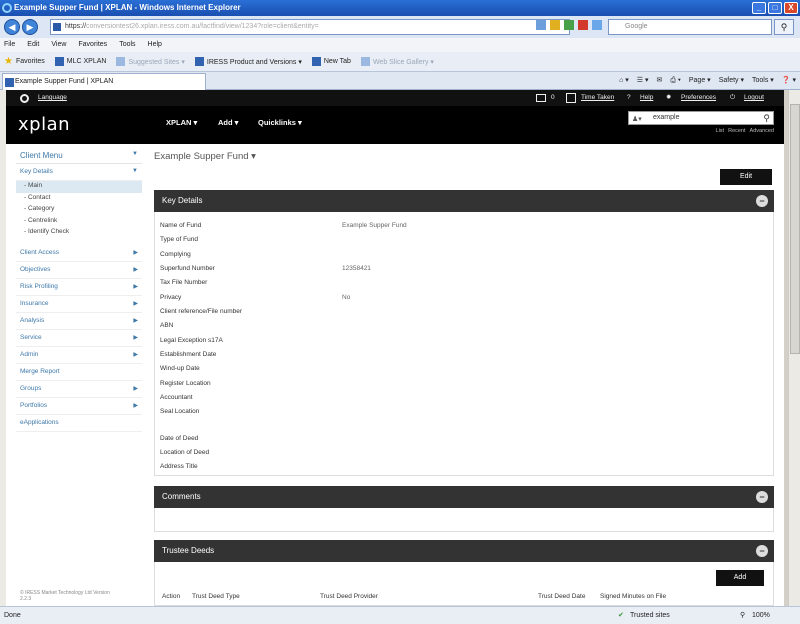 This screenshot has height=624, width=800. What do you see at coordinates (179, 239) in the screenshot?
I see `field-label: Type of Fund` at bounding box center [179, 239].